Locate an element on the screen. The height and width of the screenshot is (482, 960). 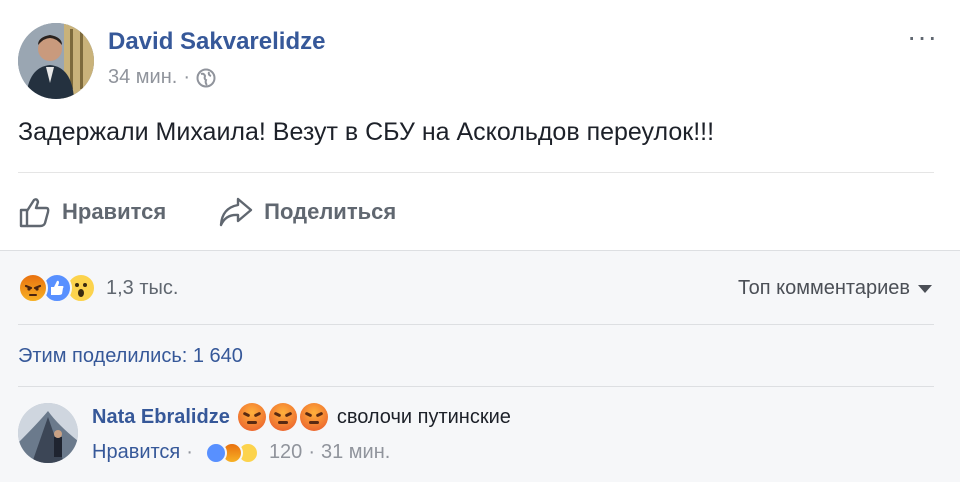
comment-reactions is located at coordinates (231, 452).